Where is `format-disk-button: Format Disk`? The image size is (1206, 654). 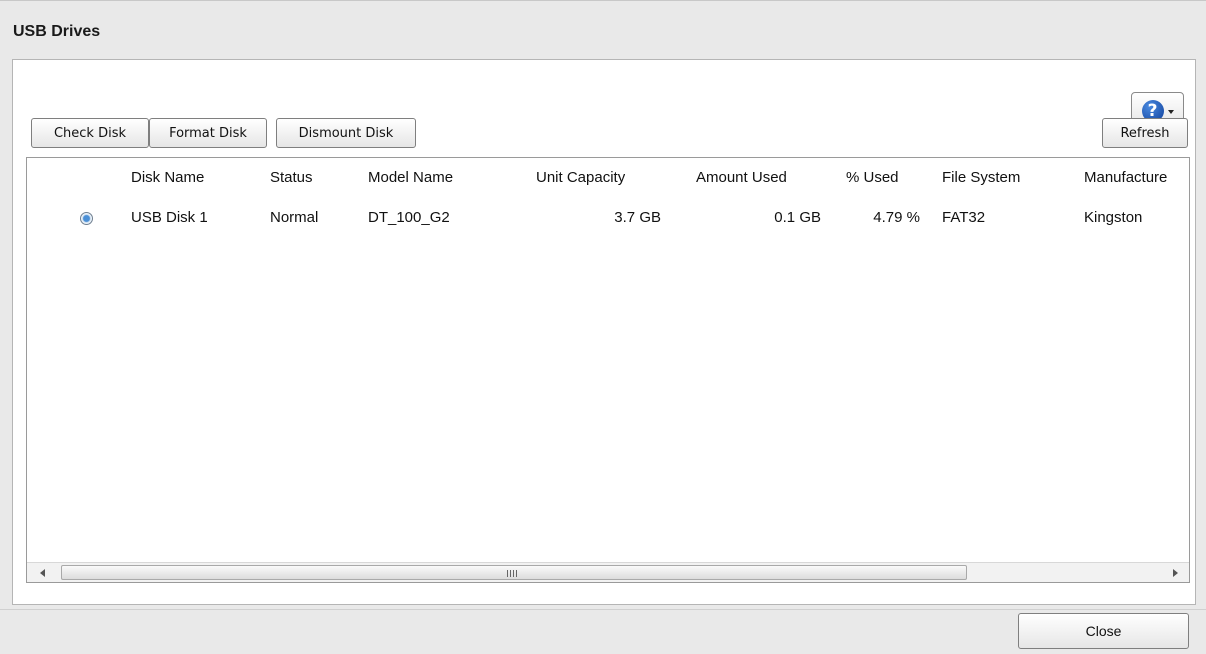
format-disk-button: Format Disk is located at coordinates (208, 133).